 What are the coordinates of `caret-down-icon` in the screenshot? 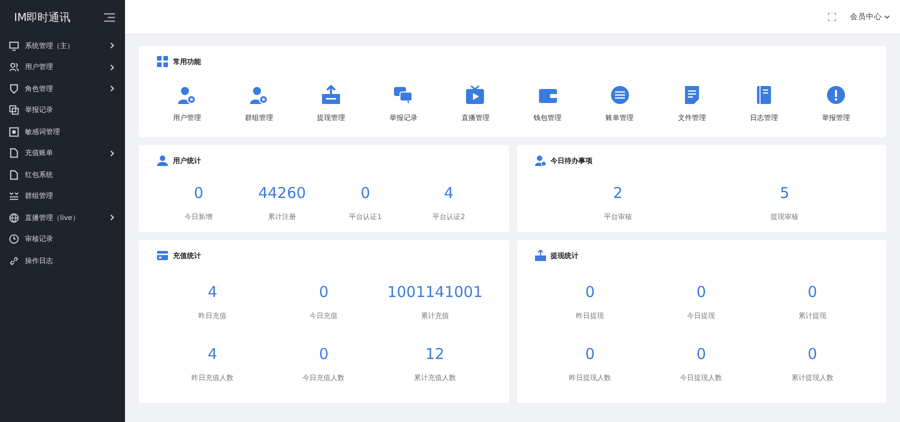 It's located at (887, 17).